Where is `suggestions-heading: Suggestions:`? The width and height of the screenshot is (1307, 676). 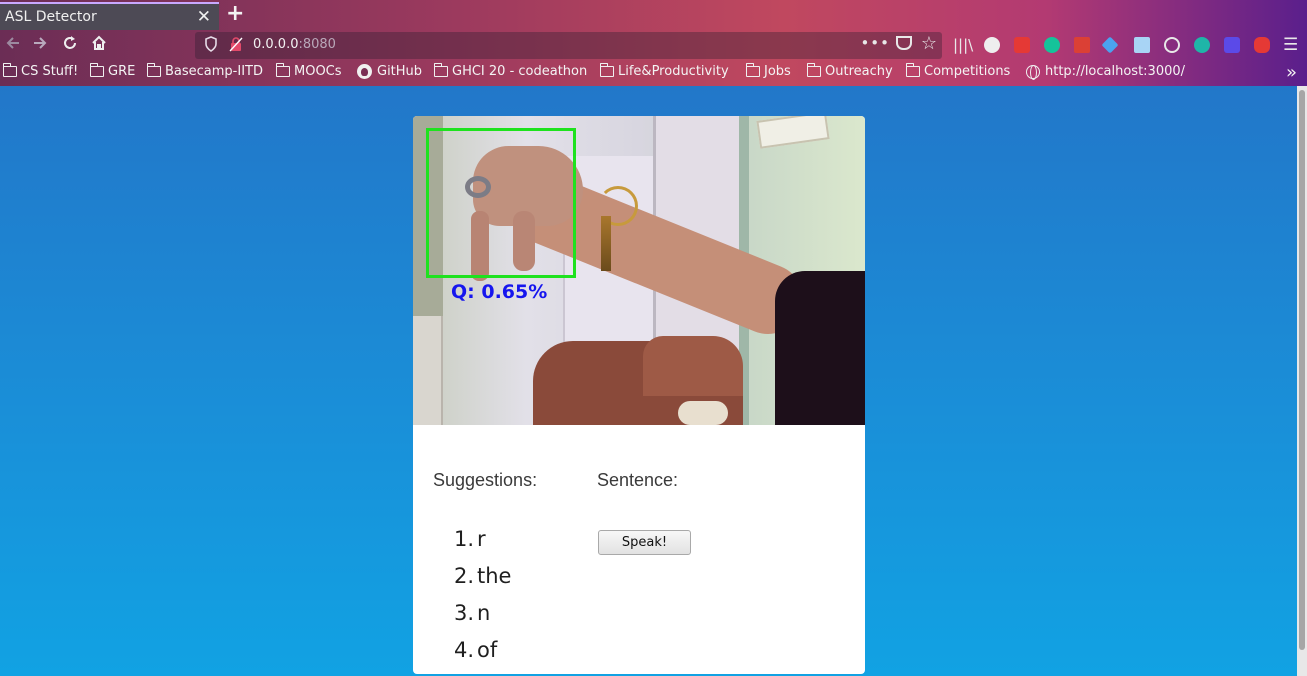 suggestions-heading: Suggestions: is located at coordinates (485, 480).